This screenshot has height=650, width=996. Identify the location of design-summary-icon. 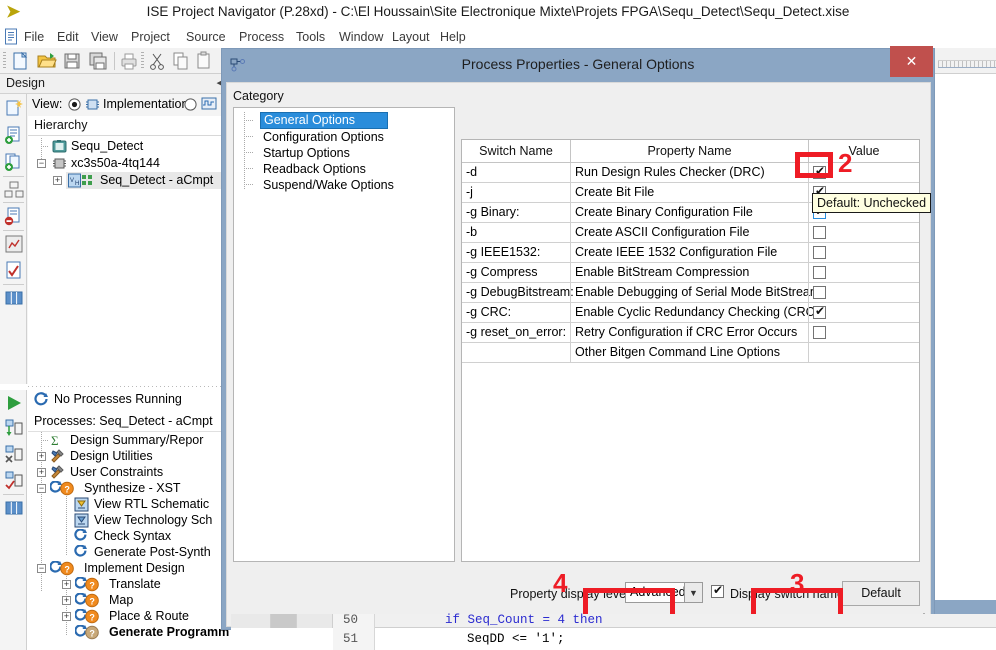
(14, 244).